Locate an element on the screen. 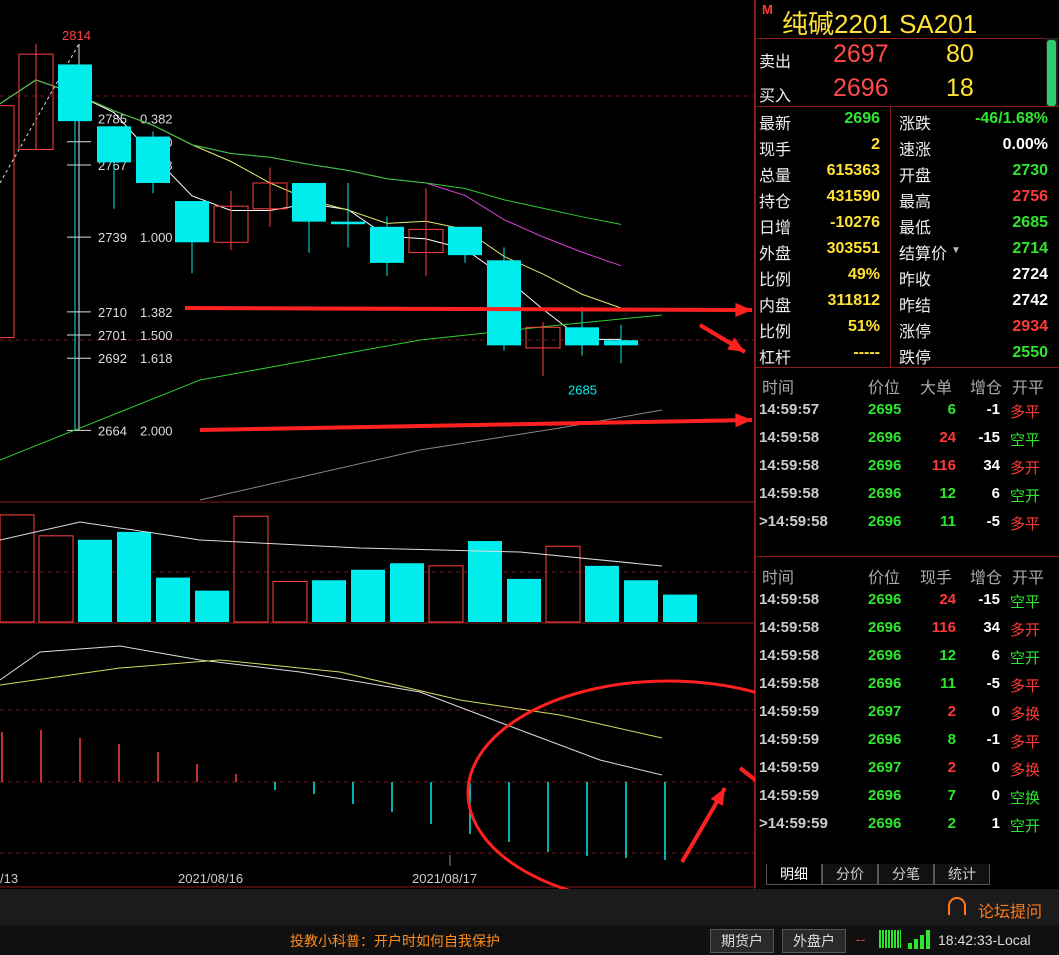  column-header: 大单 is located at coordinates (936, 386).